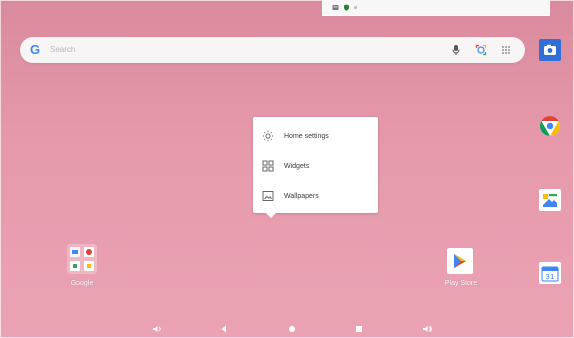 This screenshot has width=574, height=338. Describe the element at coordinates (292, 329) in the screenshot. I see `home-icon` at that location.